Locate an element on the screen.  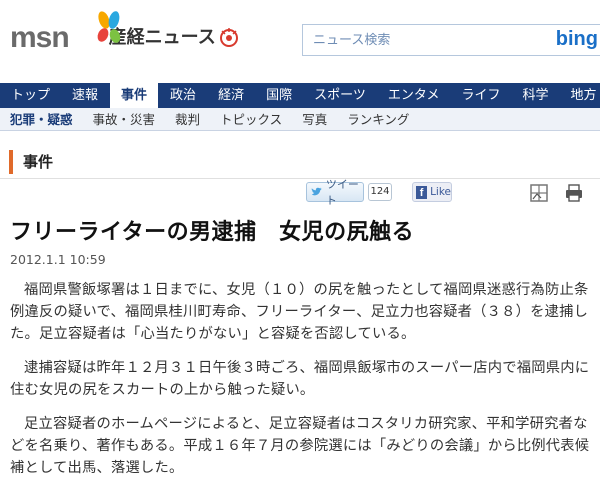
subnav-item-photos: 写真 is located at coordinates (314, 119).